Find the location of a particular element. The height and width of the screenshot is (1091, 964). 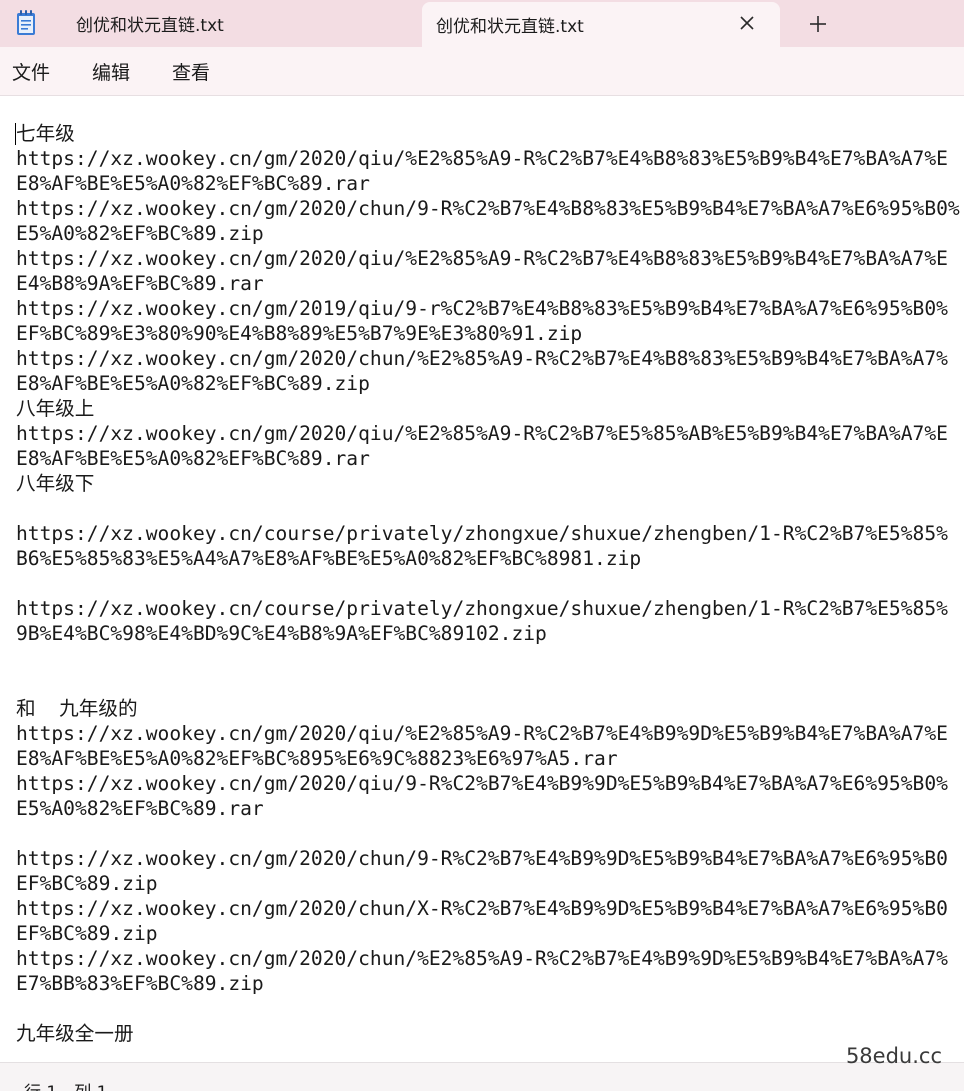

text-line: 八年级下 is located at coordinates (55, 483).